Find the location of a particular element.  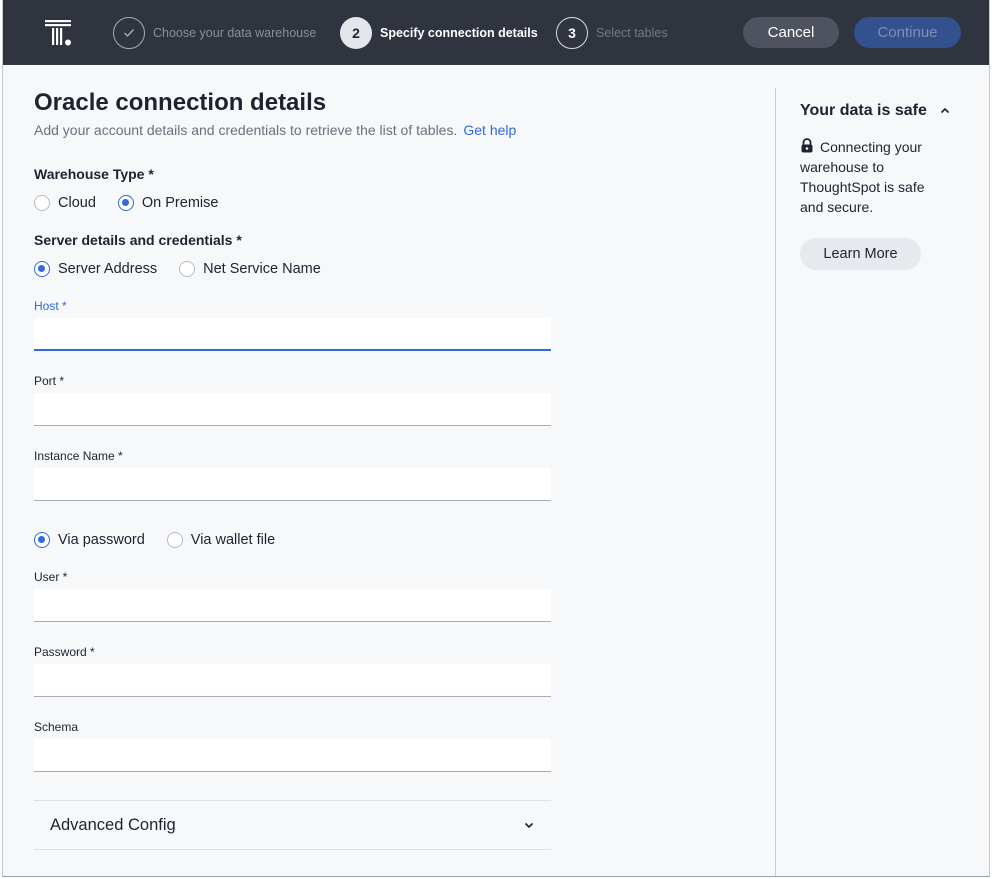

radio-on-premise: On Premise is located at coordinates (168, 203).